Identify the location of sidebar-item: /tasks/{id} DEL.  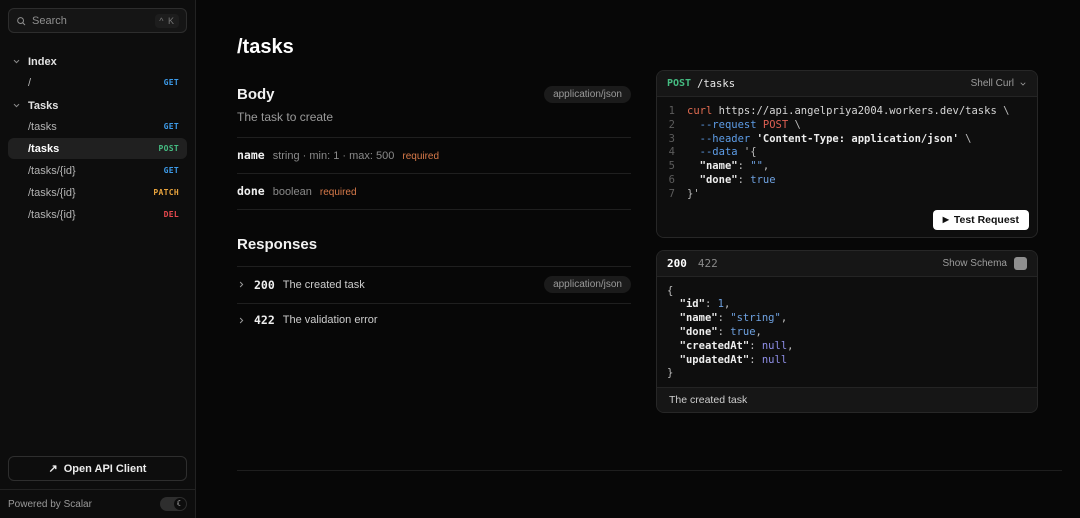
(97, 214).